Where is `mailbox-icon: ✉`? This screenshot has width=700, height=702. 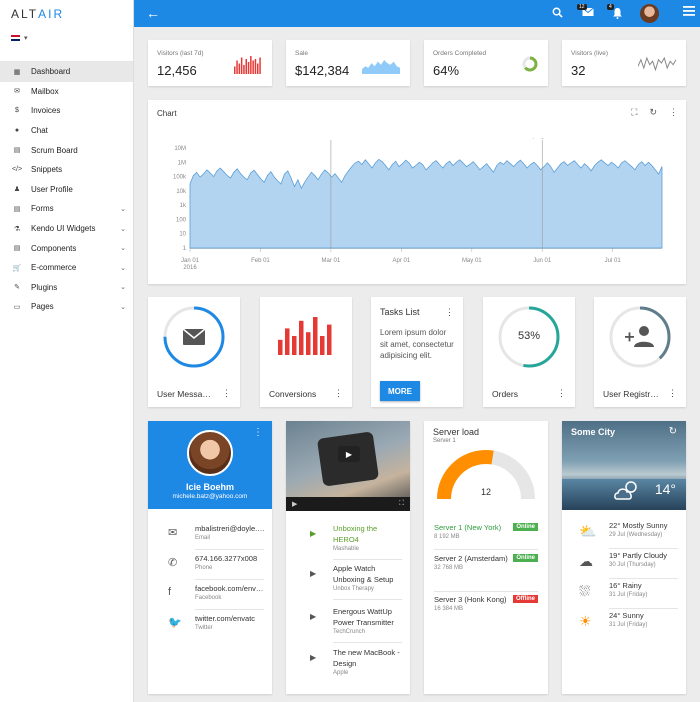 mailbox-icon: ✉ is located at coordinates (17, 92).